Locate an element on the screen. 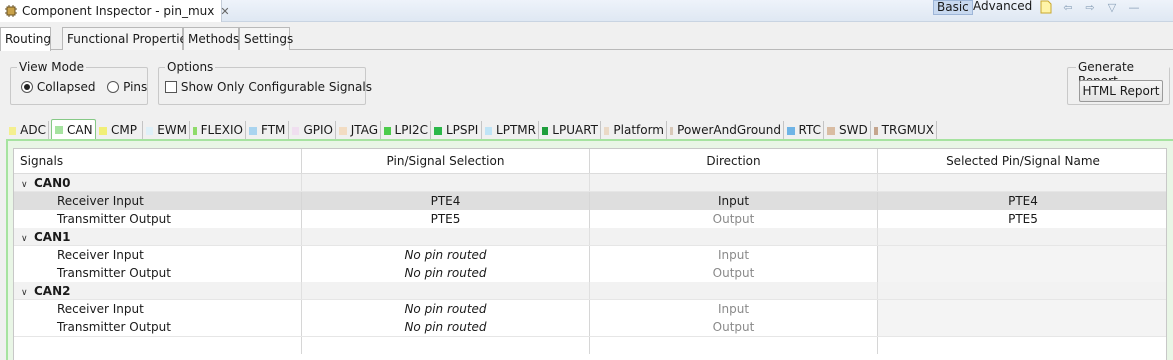 The width and height of the screenshot is (1173, 360). show-only-configurable-checkbox is located at coordinates (171, 87).